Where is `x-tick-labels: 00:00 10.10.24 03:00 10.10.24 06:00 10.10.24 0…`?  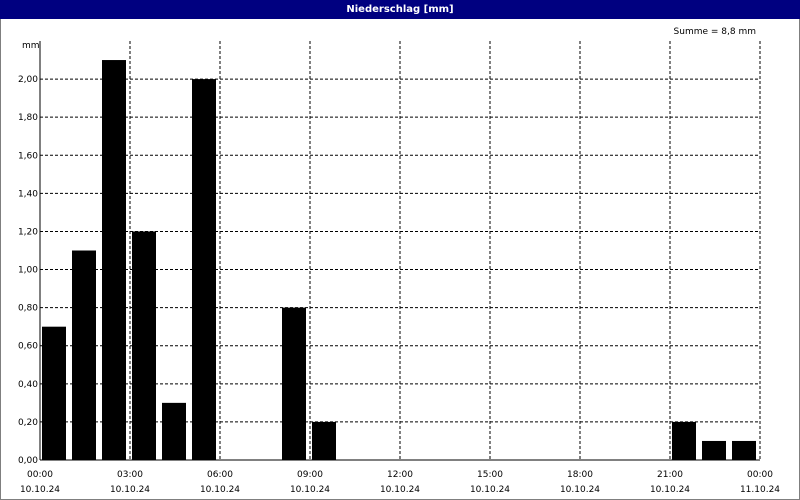
x-tick-labels: 00:00 10.10.24 03:00 10.10.24 06:00 10.10.24 0… is located at coordinates (400, 482).